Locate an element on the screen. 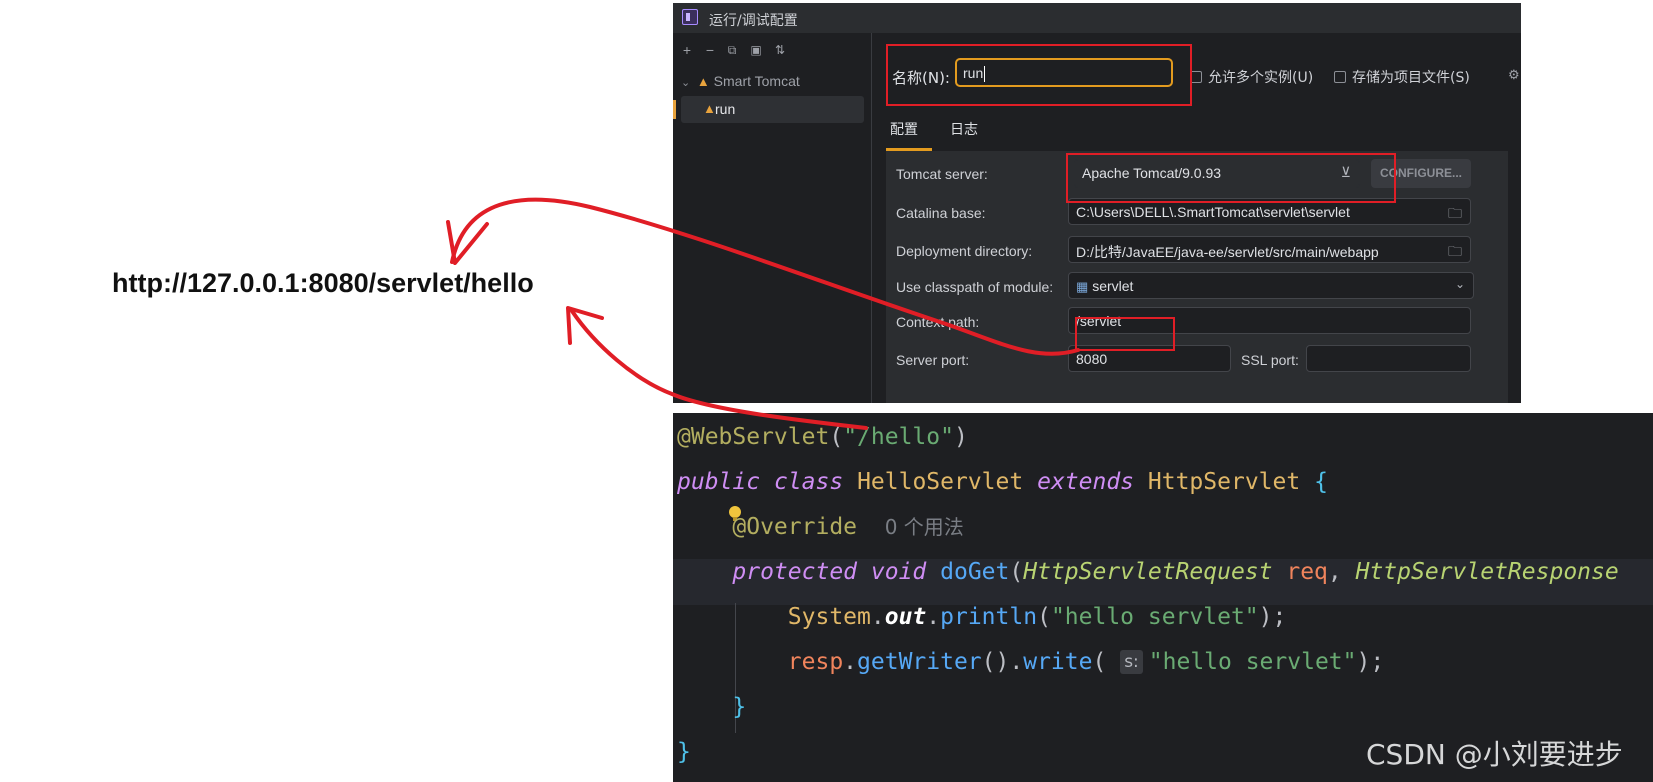  classpath-module-value: servlet is located at coordinates (1113, 286).